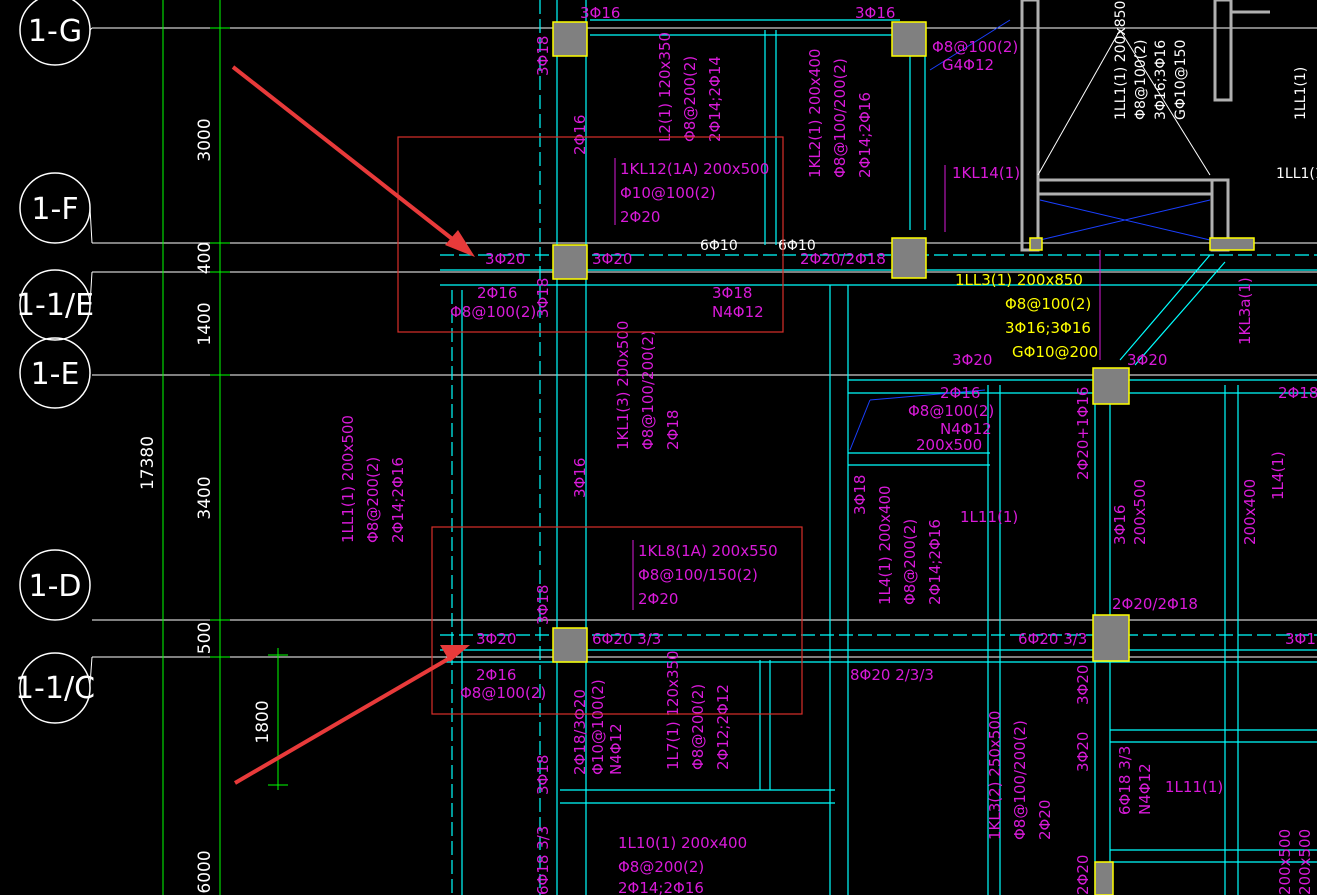  What do you see at coordinates (263, 721) in the screenshot?
I see `dim-1800: 1800` at bounding box center [263, 721].